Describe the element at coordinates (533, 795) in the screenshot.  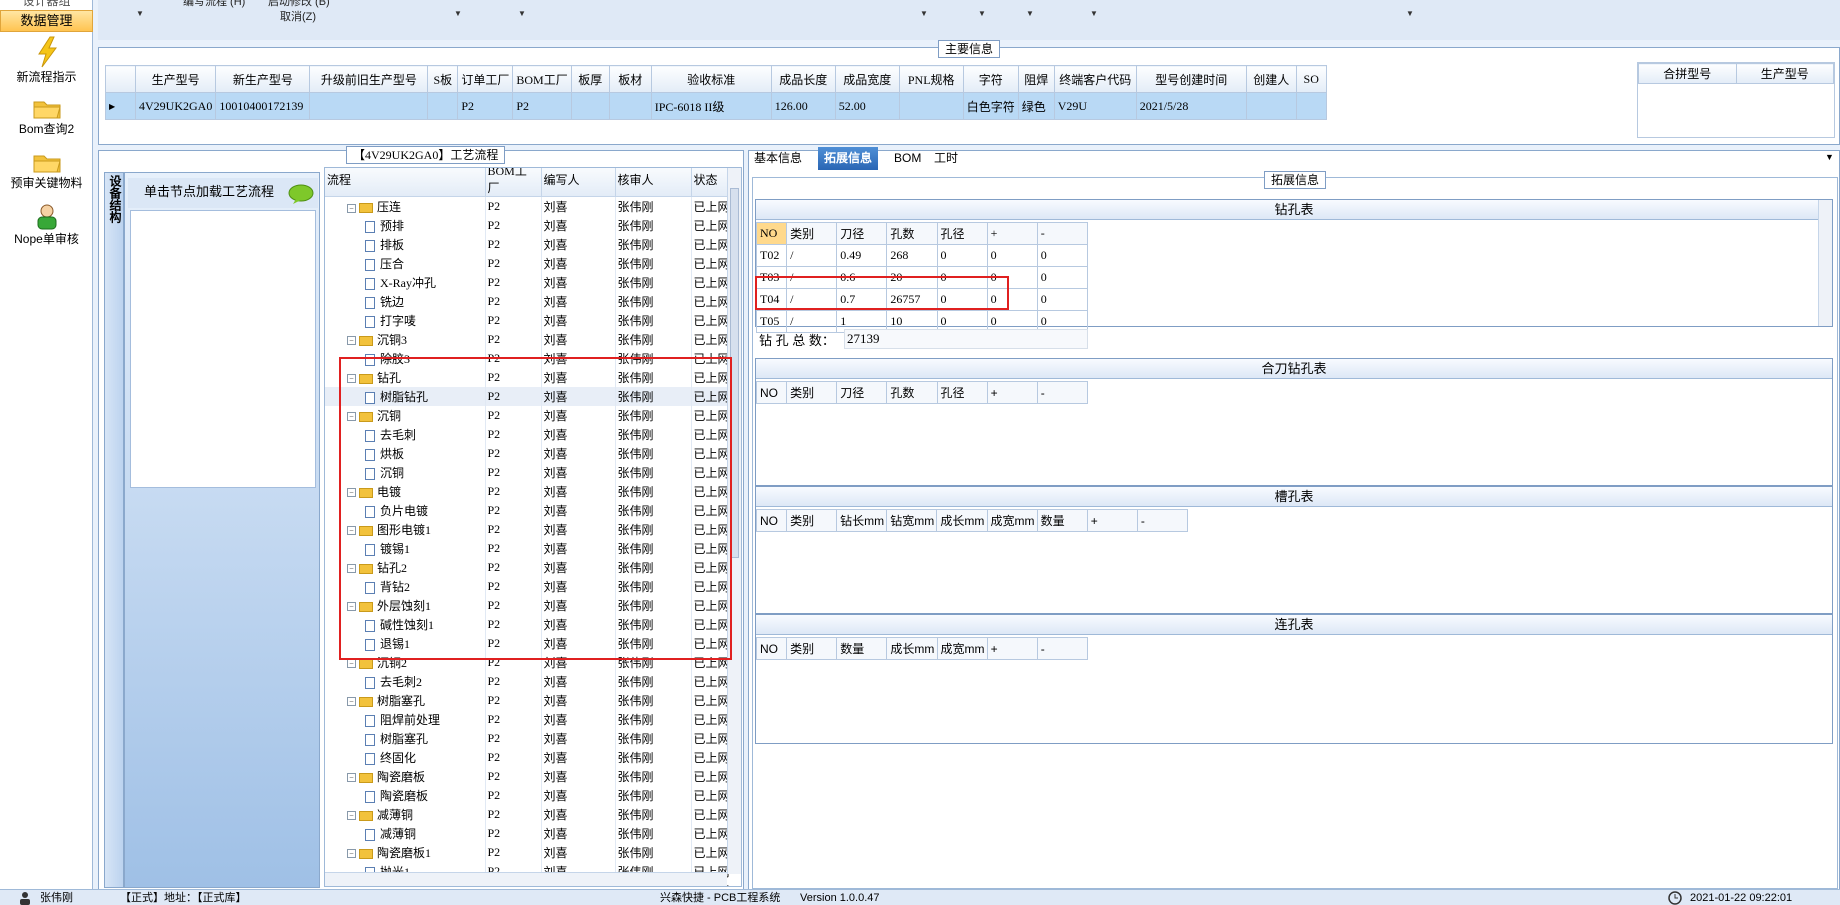
I see `tree-row: 陶瓷磨板 P2 刘喜 张伟刚 已上网` at that location.